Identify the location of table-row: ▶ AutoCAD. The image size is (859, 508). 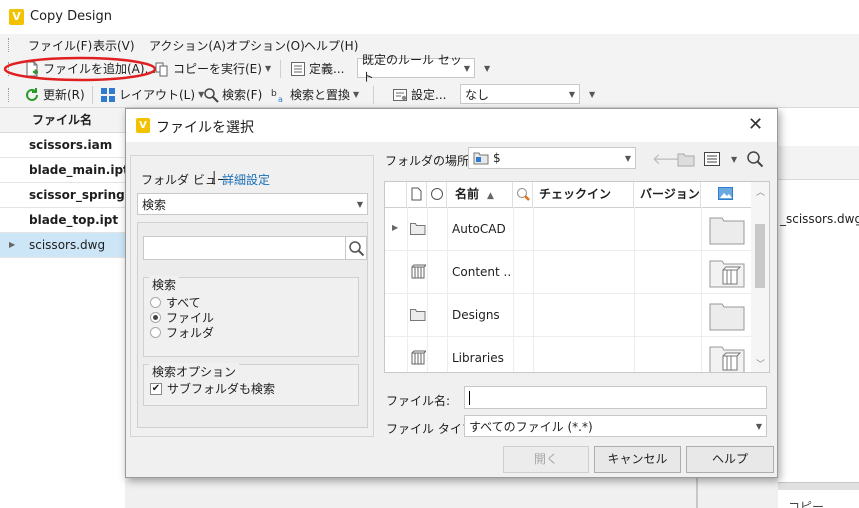
(568, 229).